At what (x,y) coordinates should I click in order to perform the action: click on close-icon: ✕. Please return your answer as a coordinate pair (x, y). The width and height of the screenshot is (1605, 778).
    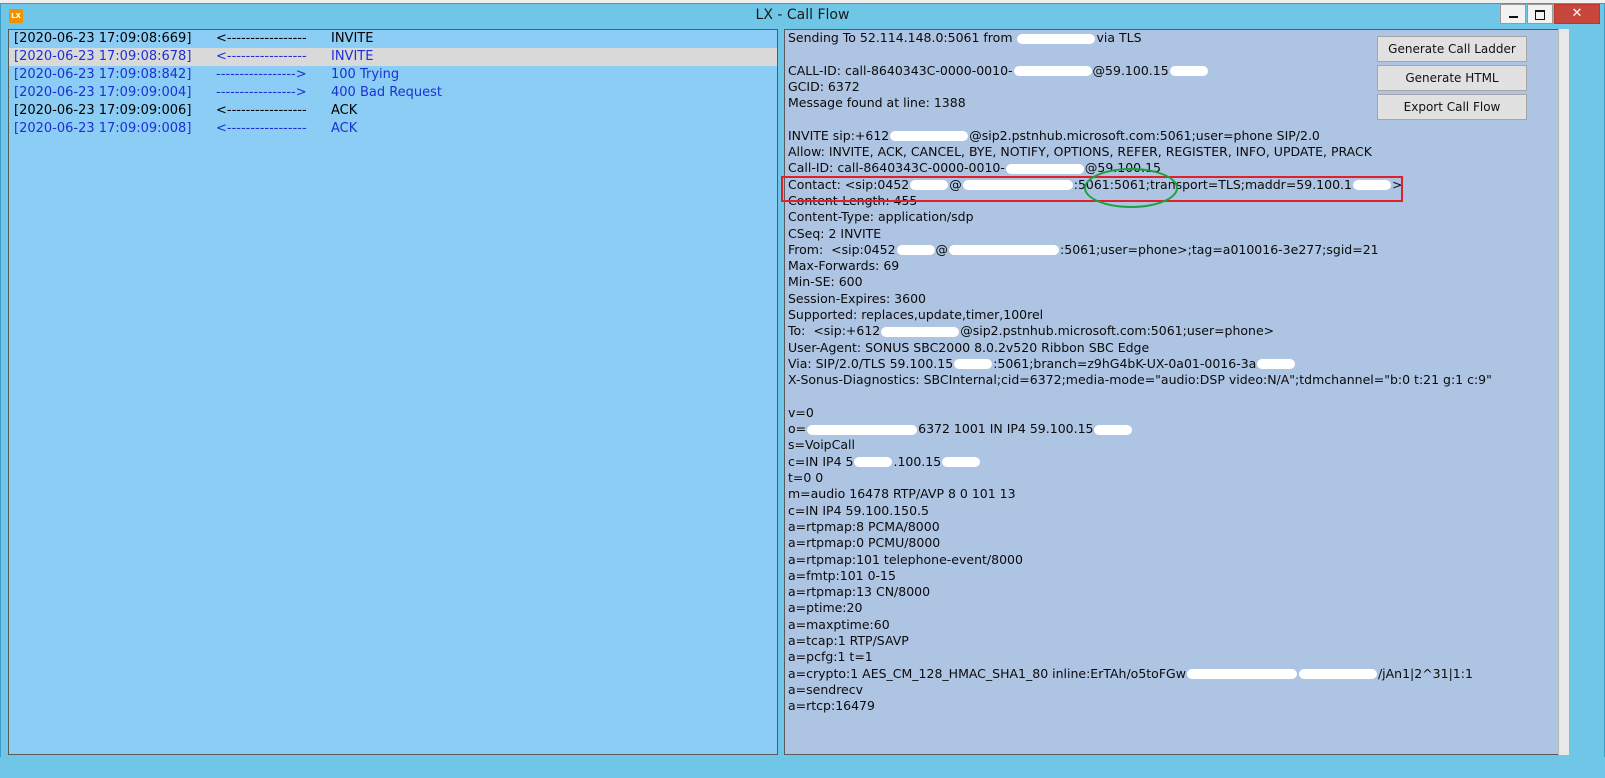
    Looking at the image, I should click on (1577, 13).